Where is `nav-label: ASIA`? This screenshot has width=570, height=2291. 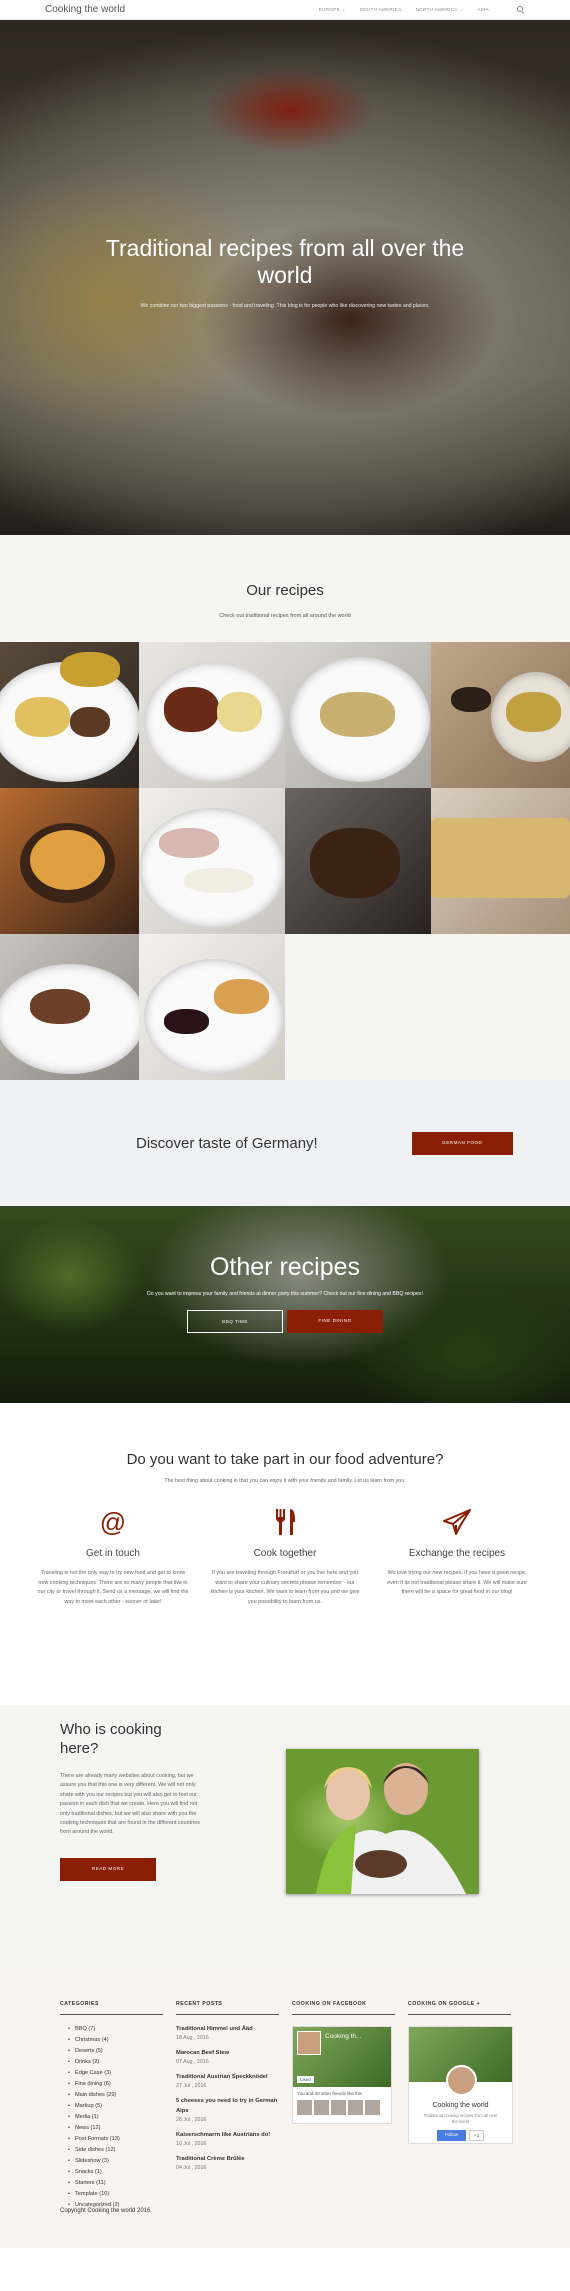 nav-label: ASIA is located at coordinates (483, 9).